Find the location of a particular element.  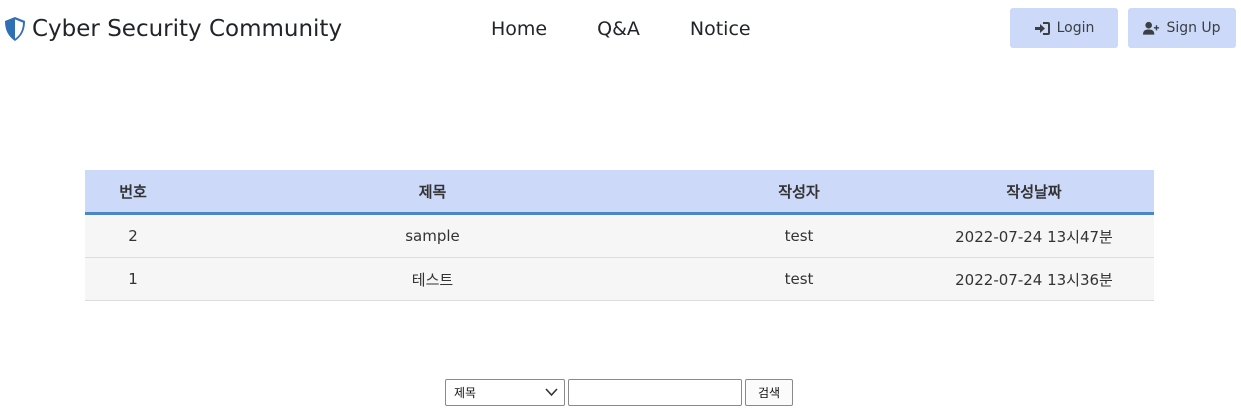

row-title-link: sample is located at coordinates (432, 236).